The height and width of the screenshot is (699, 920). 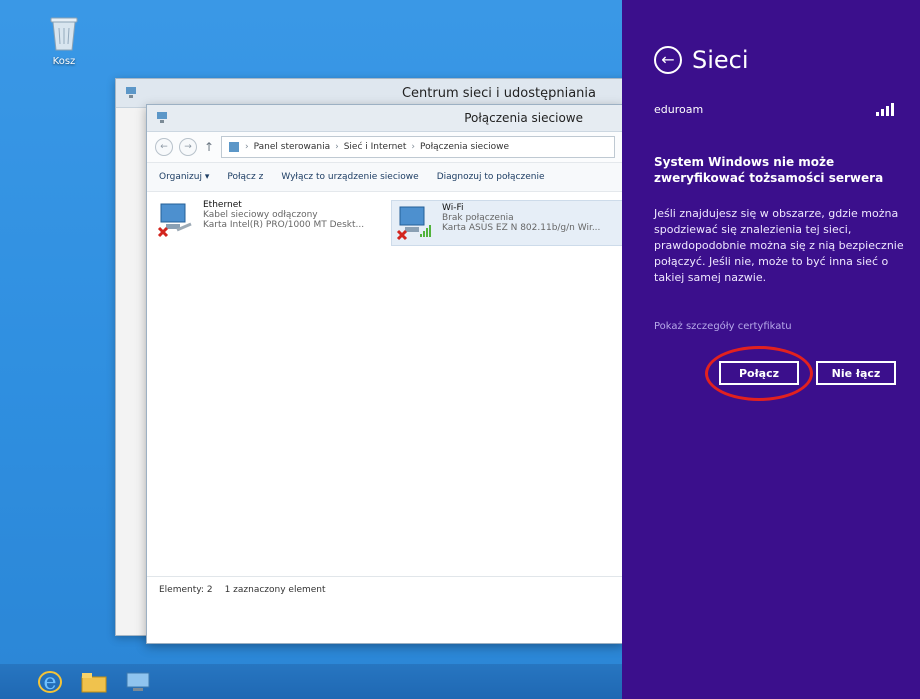 What do you see at coordinates (245, 177) in the screenshot?
I see `connect-to-button: Połącz z` at bounding box center [245, 177].